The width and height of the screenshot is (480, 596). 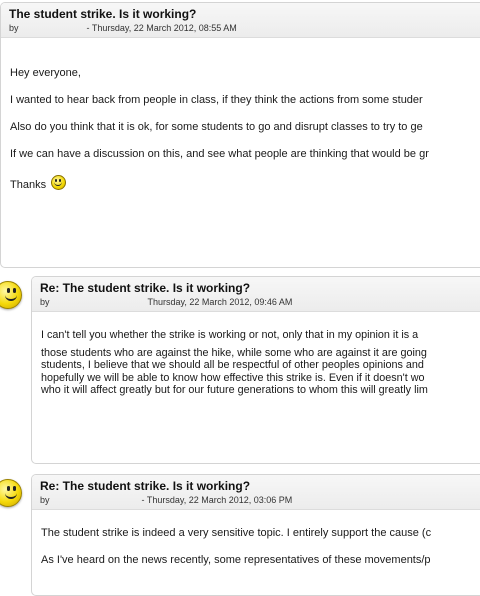 I want to click on post-paragraph: Hey everyone,, so click(x=45, y=73).